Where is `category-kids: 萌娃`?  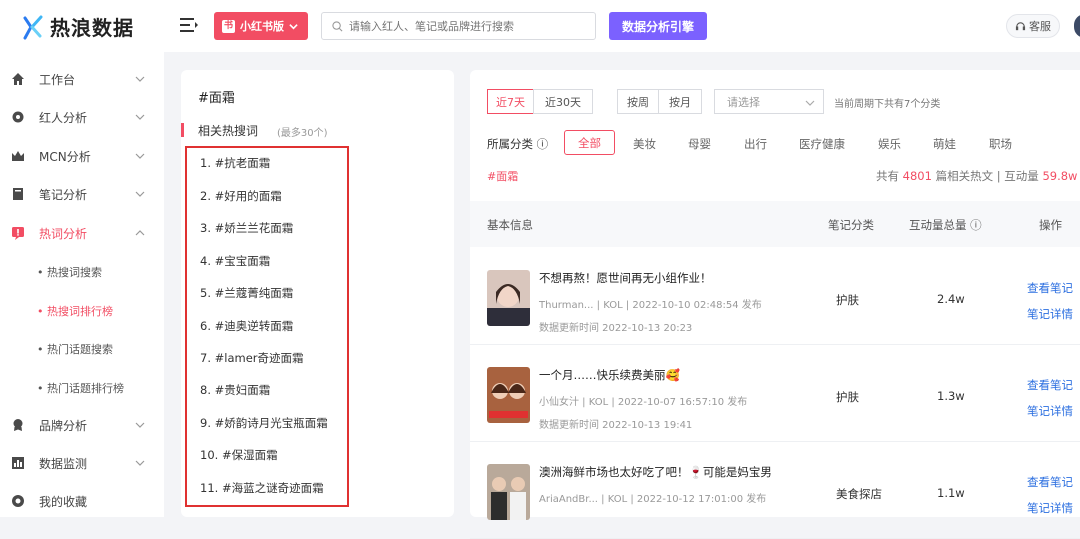
category-kids: 萌娃 is located at coordinates (944, 144).